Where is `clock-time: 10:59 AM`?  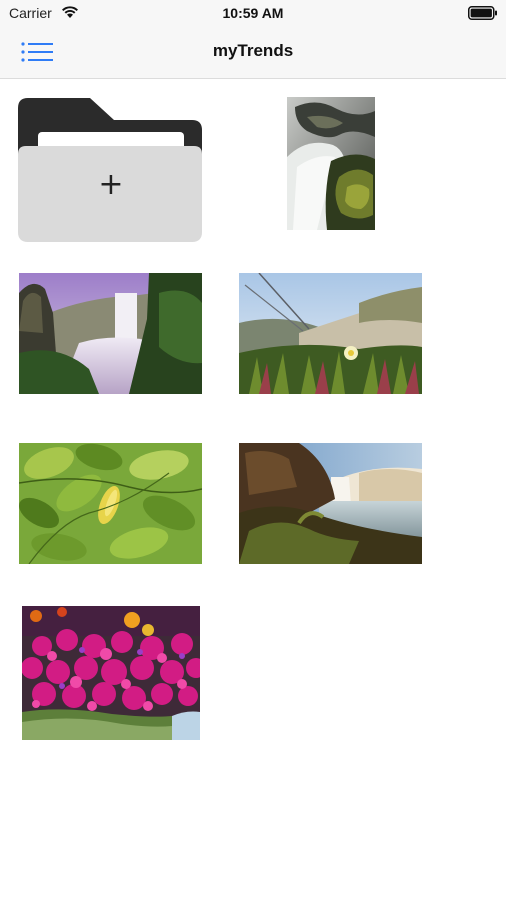
clock-time: 10:59 AM is located at coordinates (253, 13).